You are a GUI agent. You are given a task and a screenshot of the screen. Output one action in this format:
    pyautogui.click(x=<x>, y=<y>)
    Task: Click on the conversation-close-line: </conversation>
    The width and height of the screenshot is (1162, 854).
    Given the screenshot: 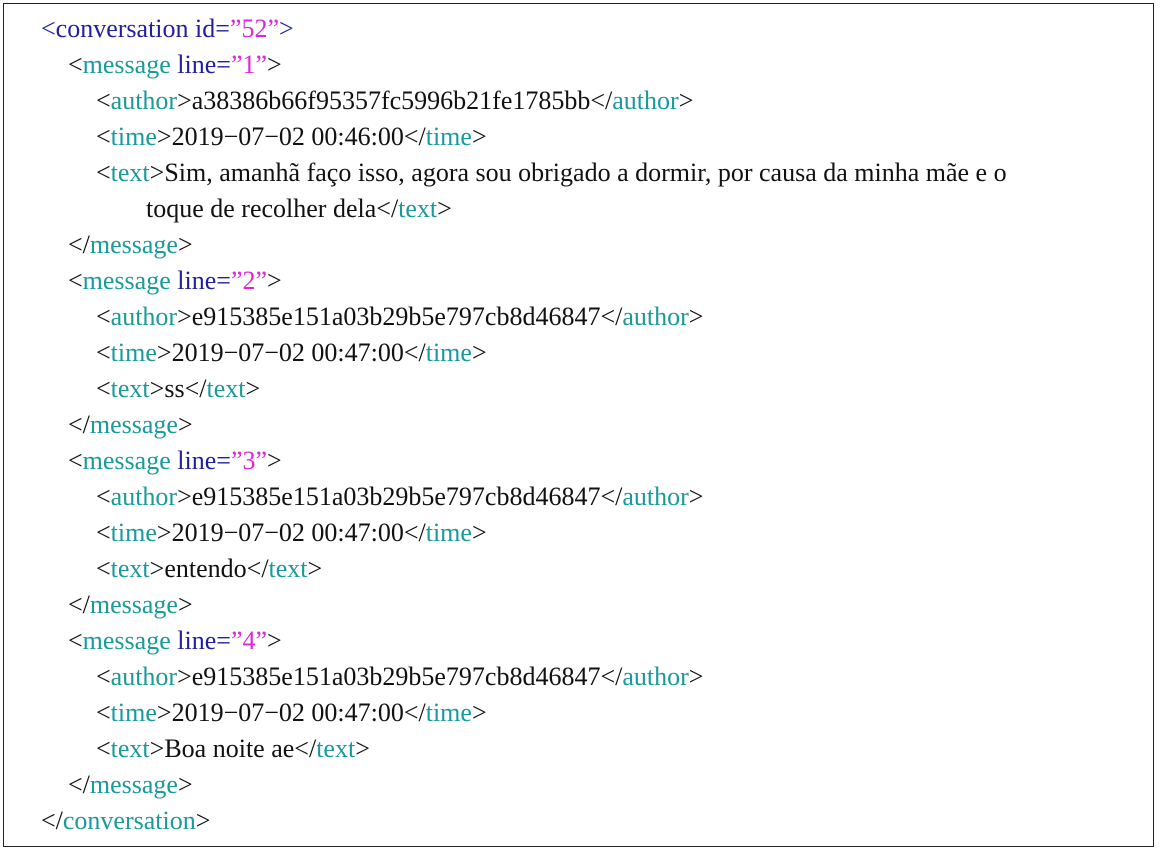 What is the action you would take?
    pyautogui.click(x=126, y=820)
    